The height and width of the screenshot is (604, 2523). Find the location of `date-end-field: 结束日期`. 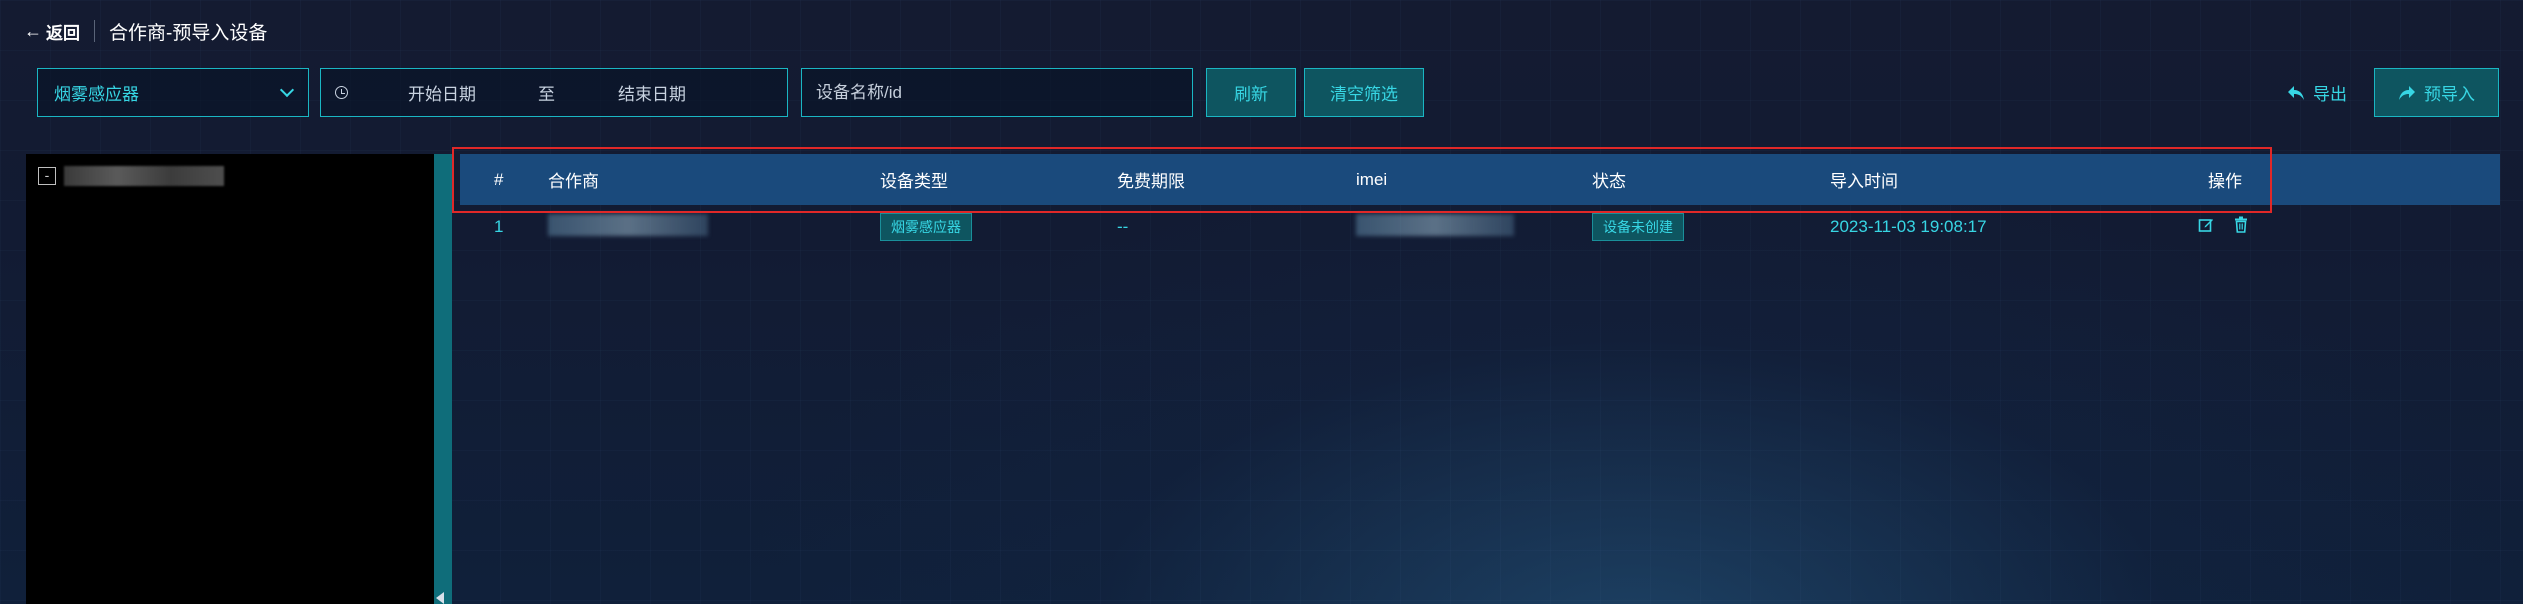

date-end-field: 结束日期 is located at coordinates (652, 92).